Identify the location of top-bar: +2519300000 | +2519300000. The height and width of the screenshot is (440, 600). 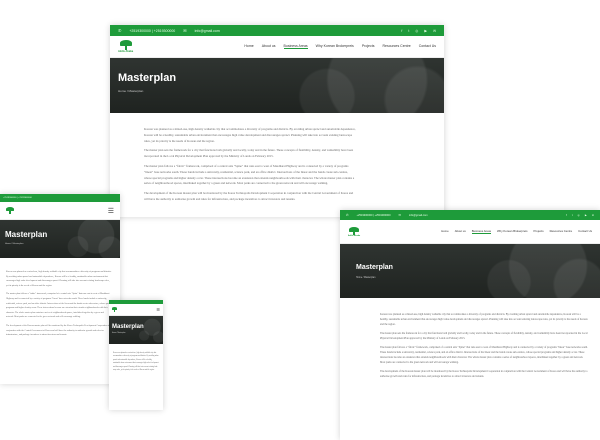
(60, 198).